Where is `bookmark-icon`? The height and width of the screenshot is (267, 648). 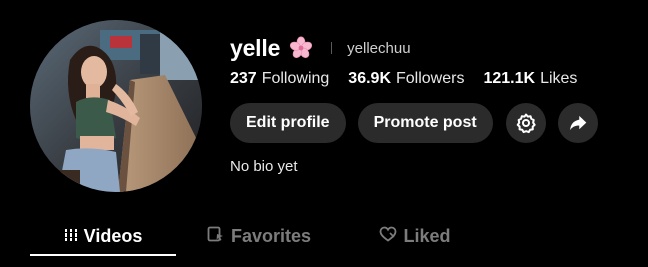 bookmark-icon is located at coordinates (216, 236).